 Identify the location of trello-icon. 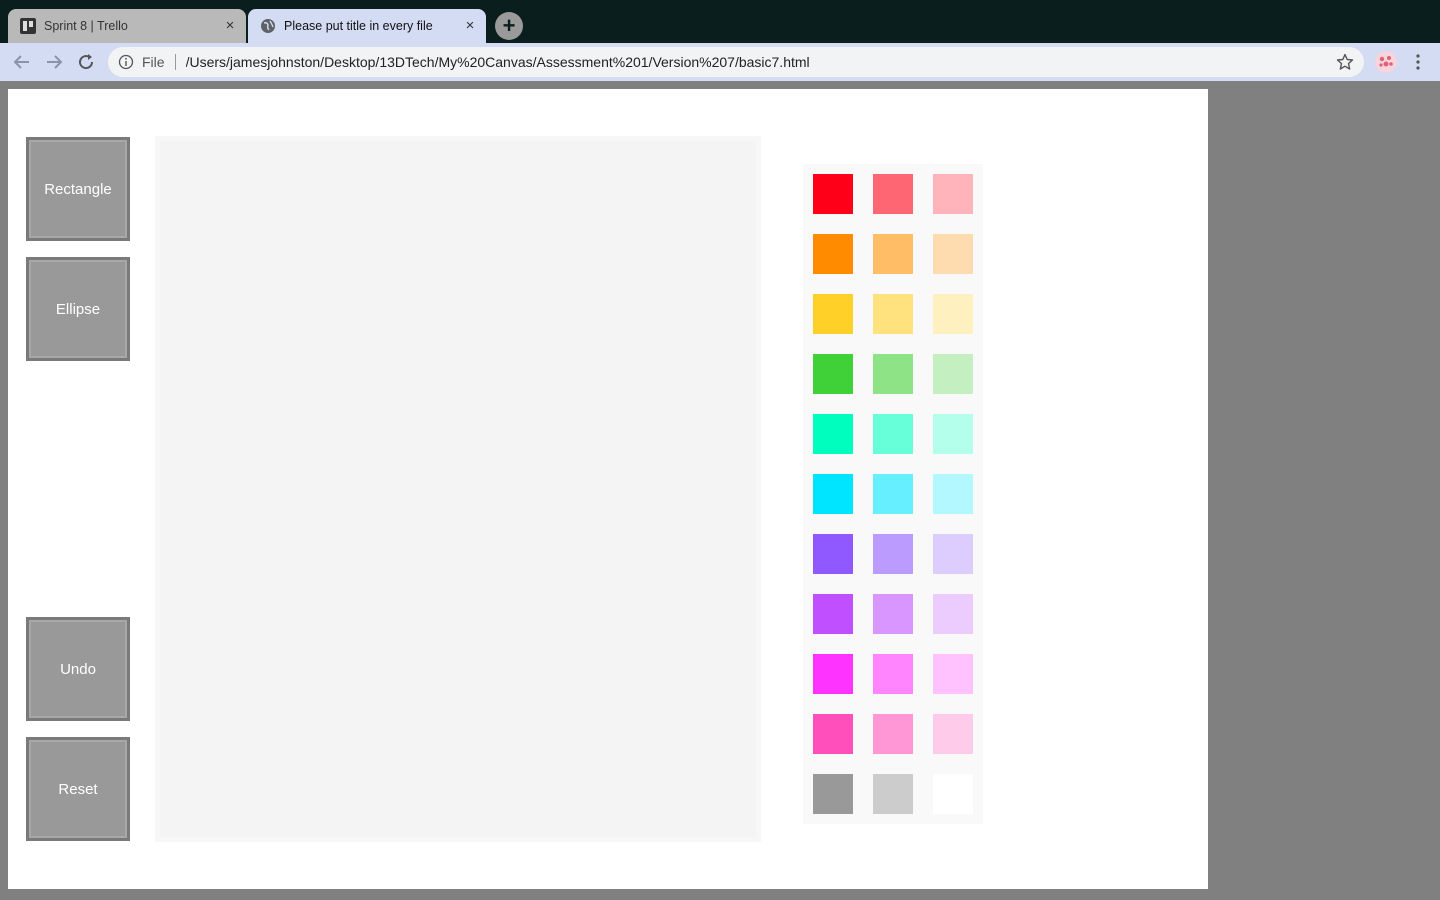
(28, 26).